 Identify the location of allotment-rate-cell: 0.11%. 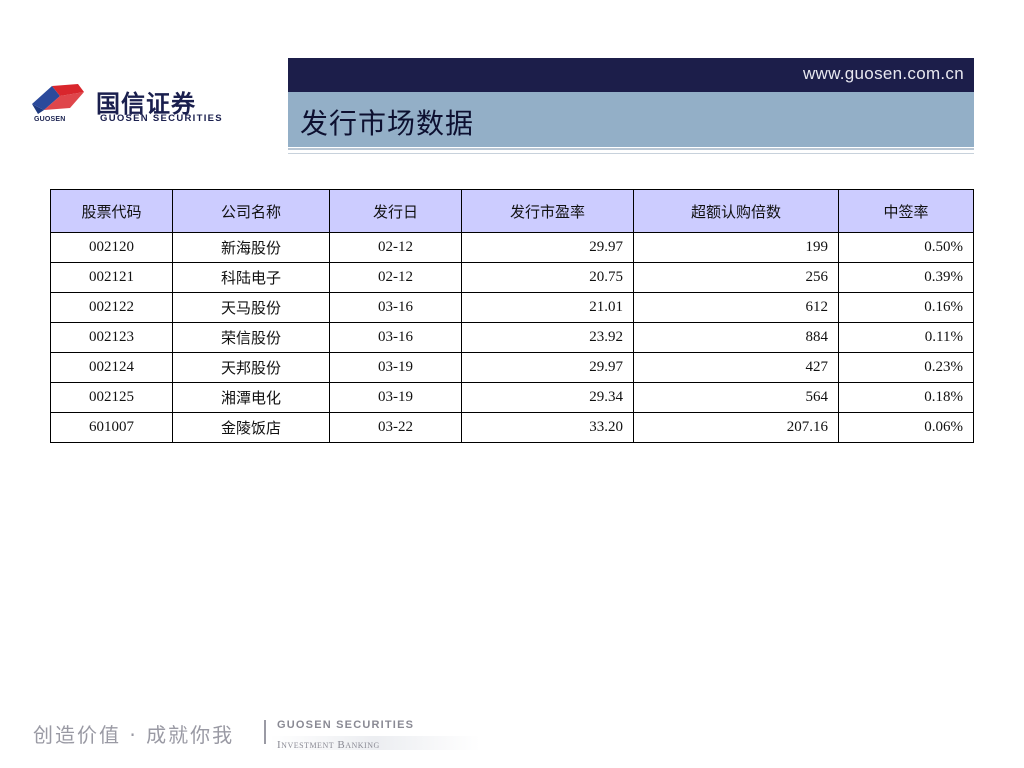
(906, 337).